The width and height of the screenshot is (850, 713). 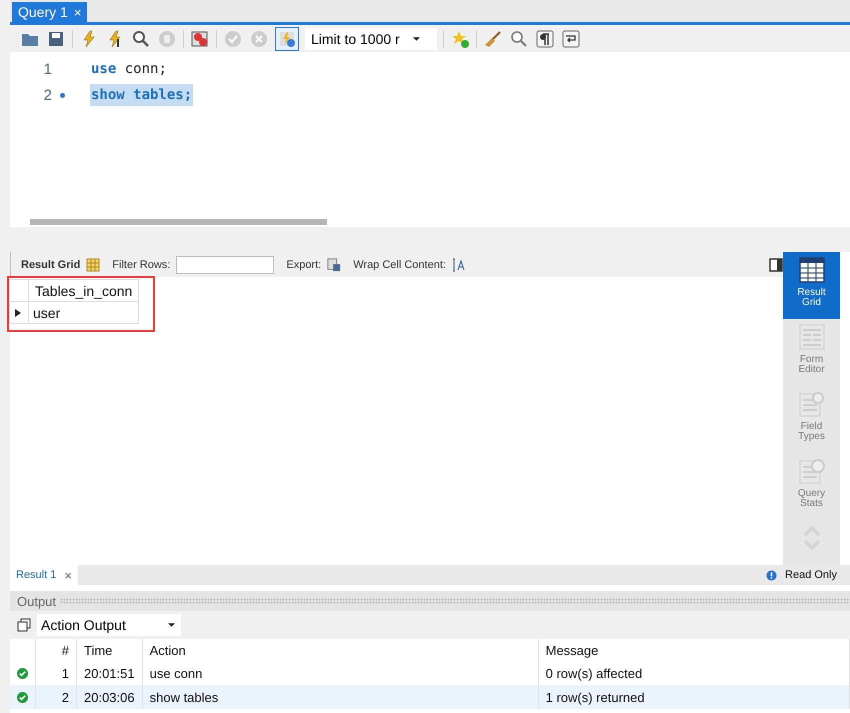 What do you see at coordinates (83, 313) in the screenshot?
I see `table-cell: user` at bounding box center [83, 313].